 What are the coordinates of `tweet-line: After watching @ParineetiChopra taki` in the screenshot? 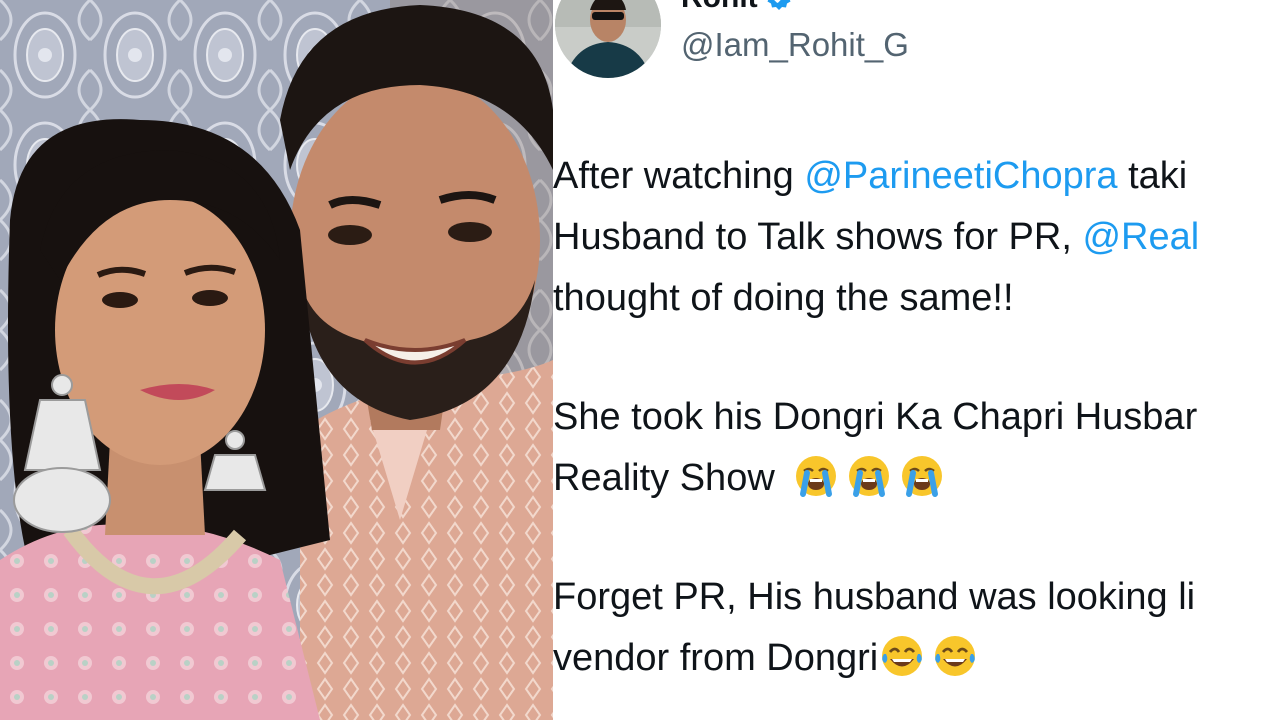 It's located at (916, 176).